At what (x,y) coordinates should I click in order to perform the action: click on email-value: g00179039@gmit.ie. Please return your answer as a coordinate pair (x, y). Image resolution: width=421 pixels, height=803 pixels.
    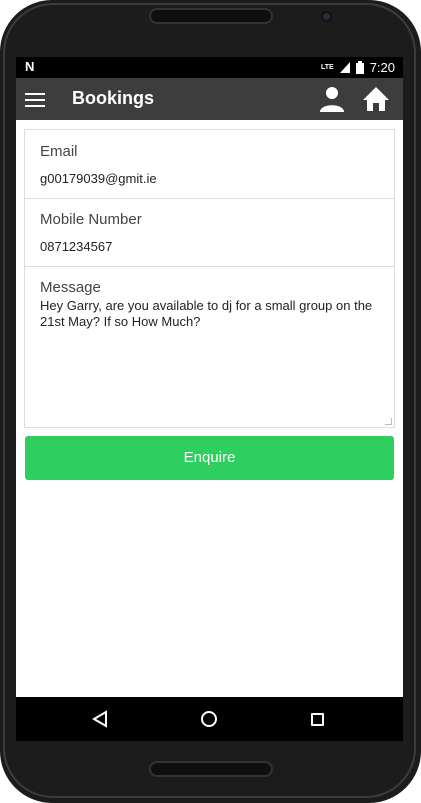
    Looking at the image, I should click on (98, 178).